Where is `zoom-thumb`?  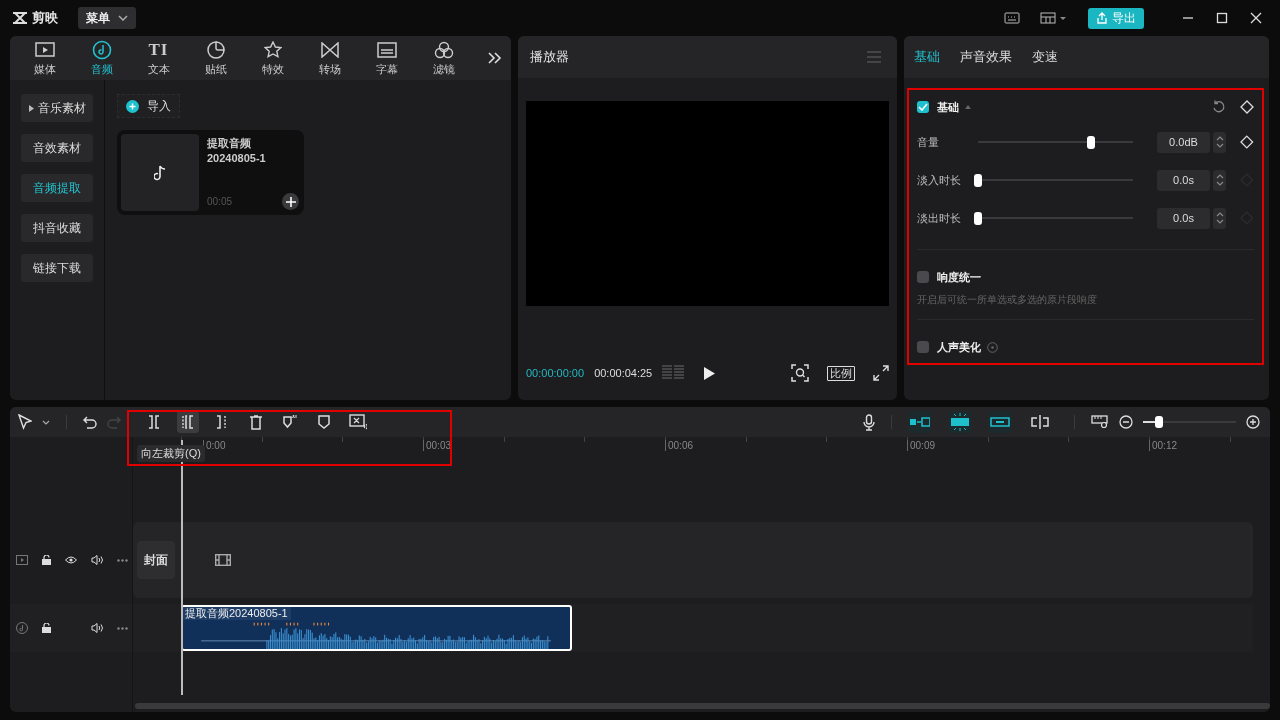
zoom-thumb is located at coordinates (1158, 422).